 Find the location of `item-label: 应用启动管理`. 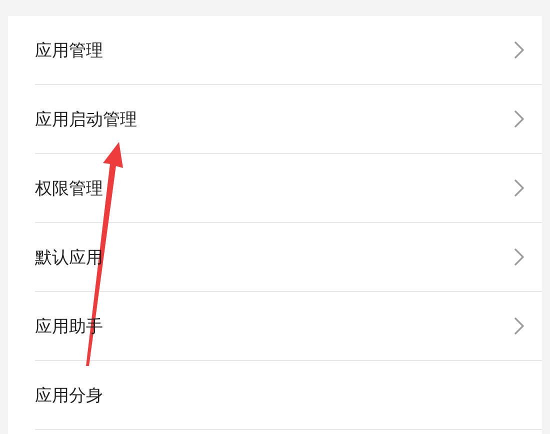

item-label: 应用启动管理 is located at coordinates (86, 119).